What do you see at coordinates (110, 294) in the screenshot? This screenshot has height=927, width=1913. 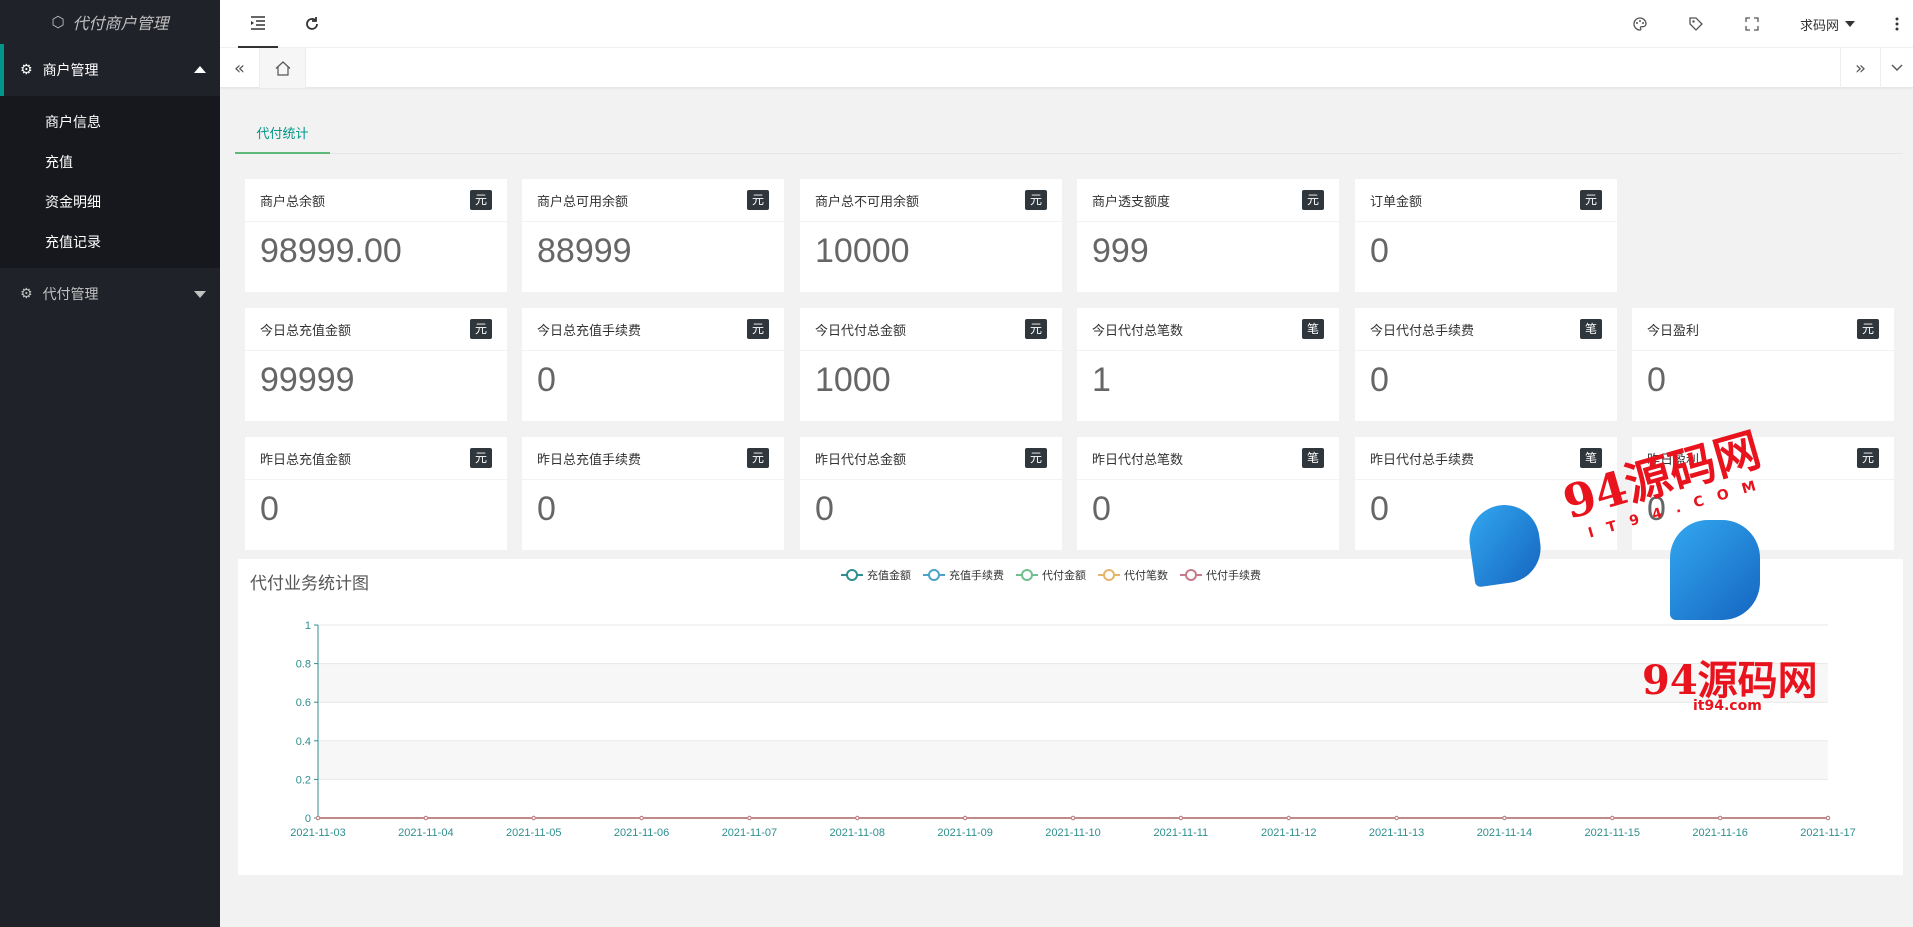 I see `nav-group-payout: ⚙ 代付管理` at bounding box center [110, 294].